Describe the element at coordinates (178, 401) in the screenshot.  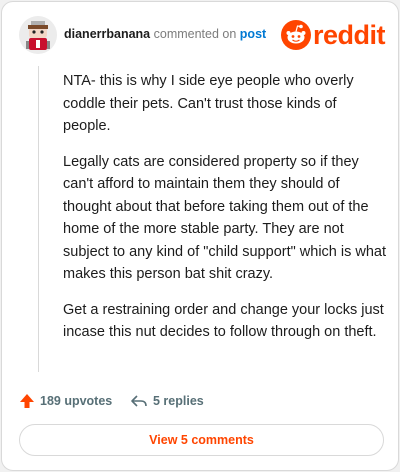
I see `reply-count: 5 replies` at that location.